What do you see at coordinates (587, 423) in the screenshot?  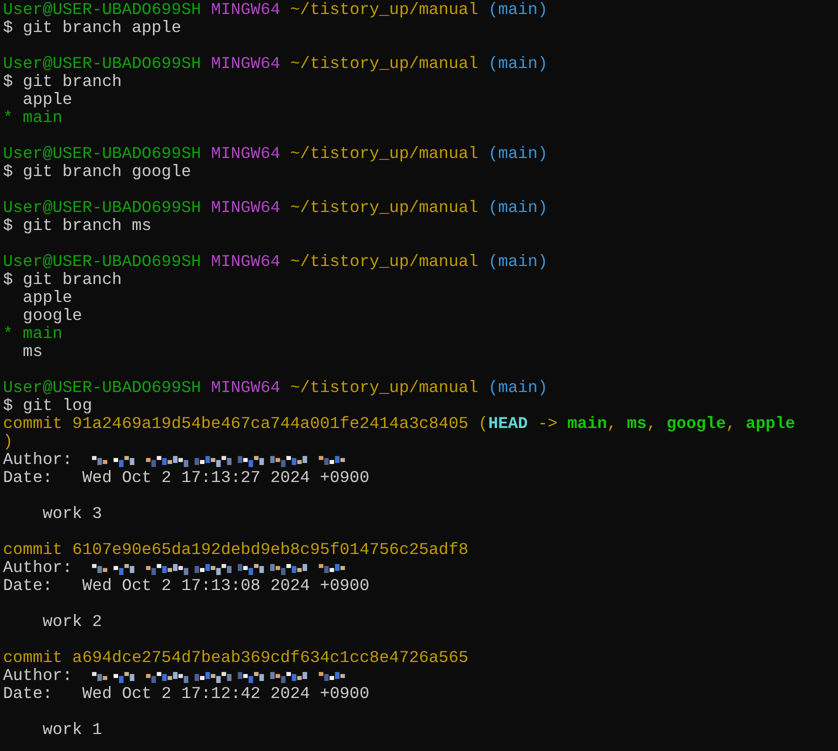 I see `branch-ref: main` at bounding box center [587, 423].